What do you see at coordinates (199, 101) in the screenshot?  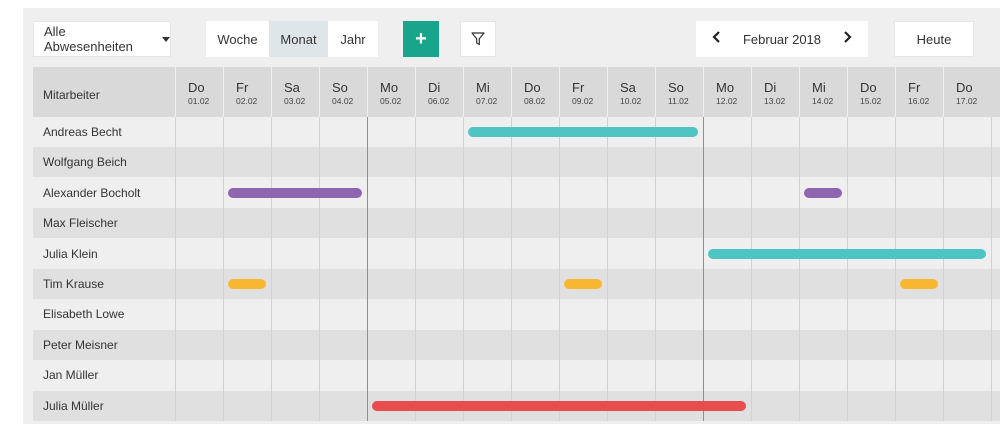 I see `day-date: 01.02` at bounding box center [199, 101].